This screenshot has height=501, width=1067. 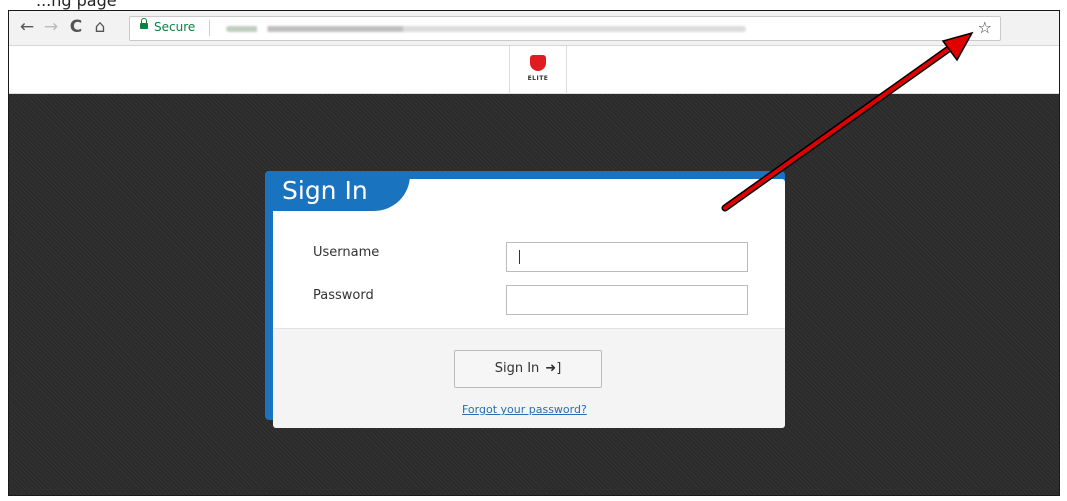 I want to click on login-title: Sign In, so click(x=325, y=190).